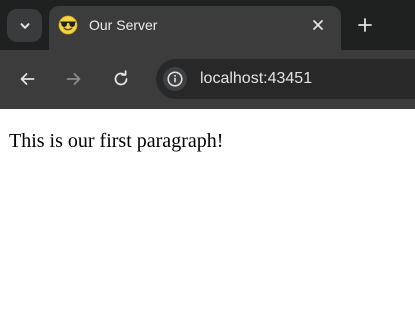 The width and height of the screenshot is (415, 320). I want to click on arrow-left-icon, so click(27, 79).